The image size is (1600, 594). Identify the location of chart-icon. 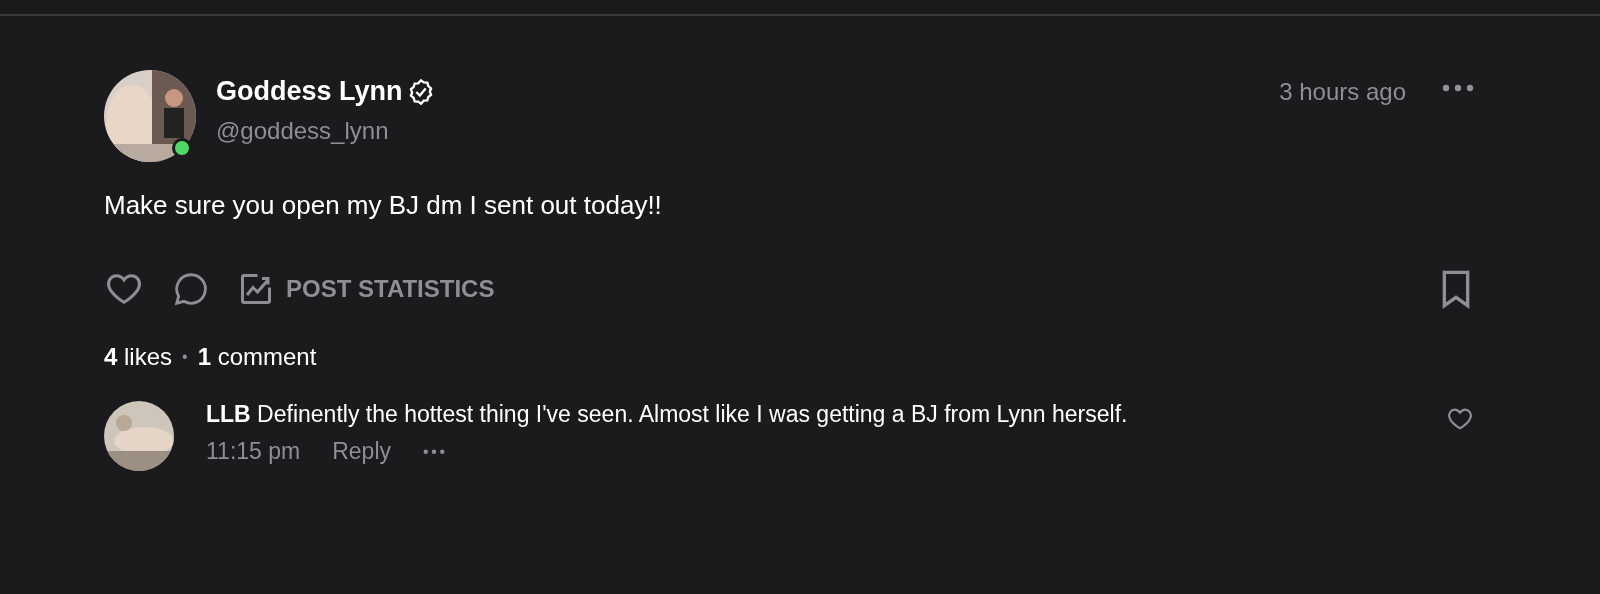
(256, 289).